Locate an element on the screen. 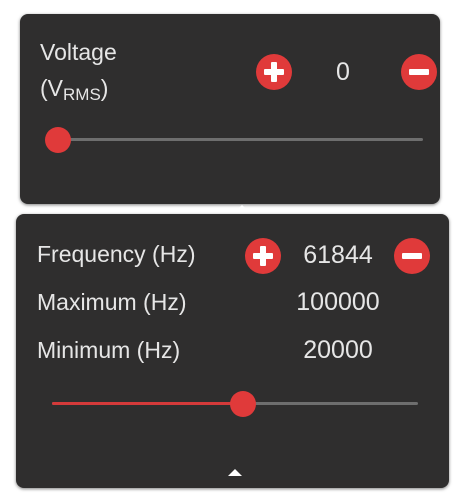 This screenshot has height=494, width=464. voltage-unit-prefix: (V is located at coordinates (51, 88).